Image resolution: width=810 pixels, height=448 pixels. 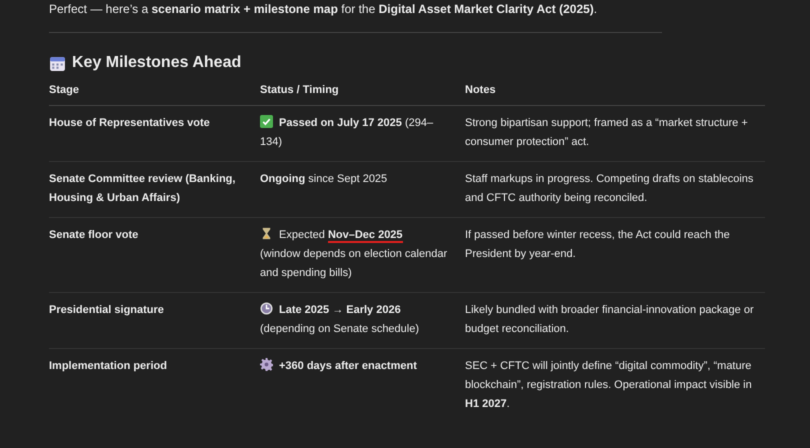 What do you see at coordinates (142, 189) in the screenshot?
I see `stage-cell-text: Senate Committee review (Banking, Housing & Urban Affairs)` at bounding box center [142, 189].